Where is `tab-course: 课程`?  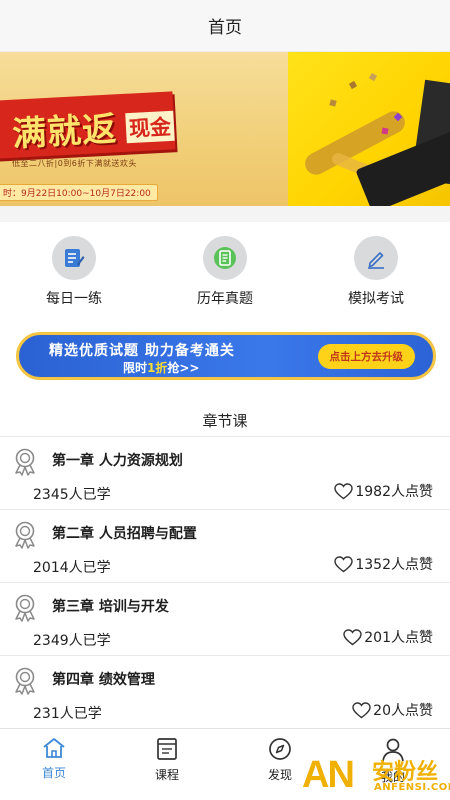 tab-course: 课程 is located at coordinates (167, 760).